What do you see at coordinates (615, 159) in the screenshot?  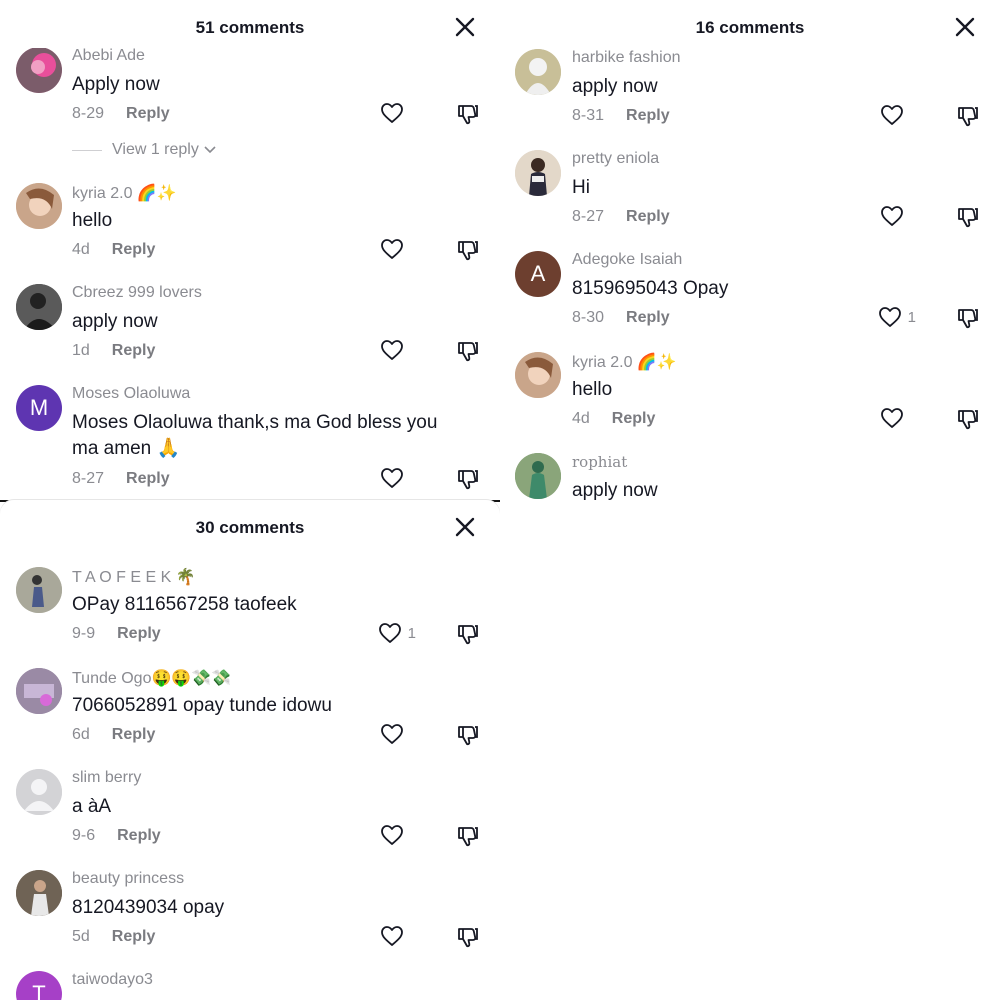 I see `comment-username: pretty eniola` at bounding box center [615, 159].